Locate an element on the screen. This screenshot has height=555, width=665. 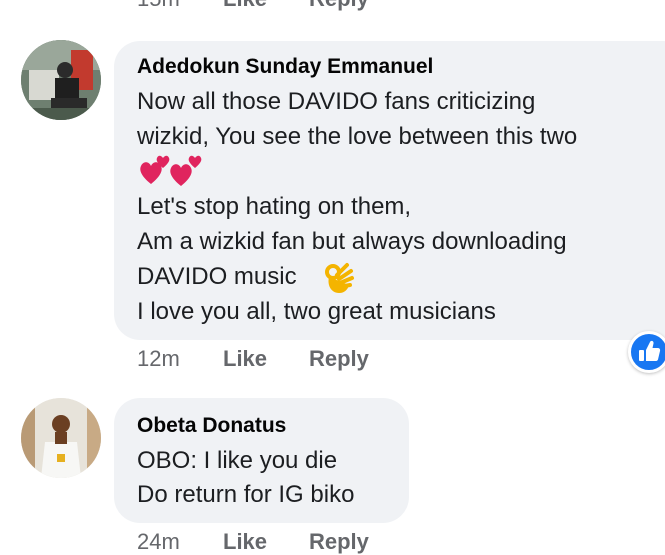
comment-text-line: Am a wizkid fan but always downloading is located at coordinates (352, 241).